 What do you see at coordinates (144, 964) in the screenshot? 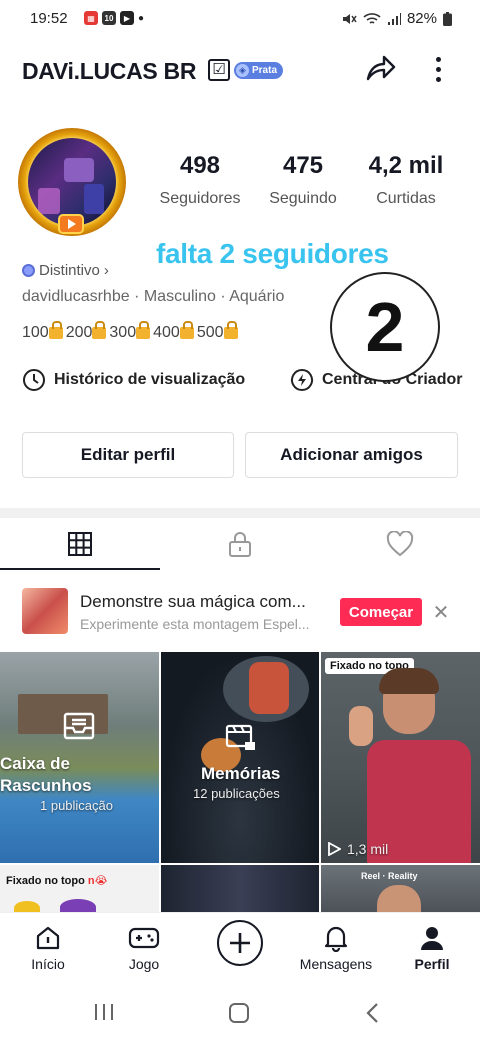
I see `nav-game-label: Jogo` at bounding box center [144, 964].